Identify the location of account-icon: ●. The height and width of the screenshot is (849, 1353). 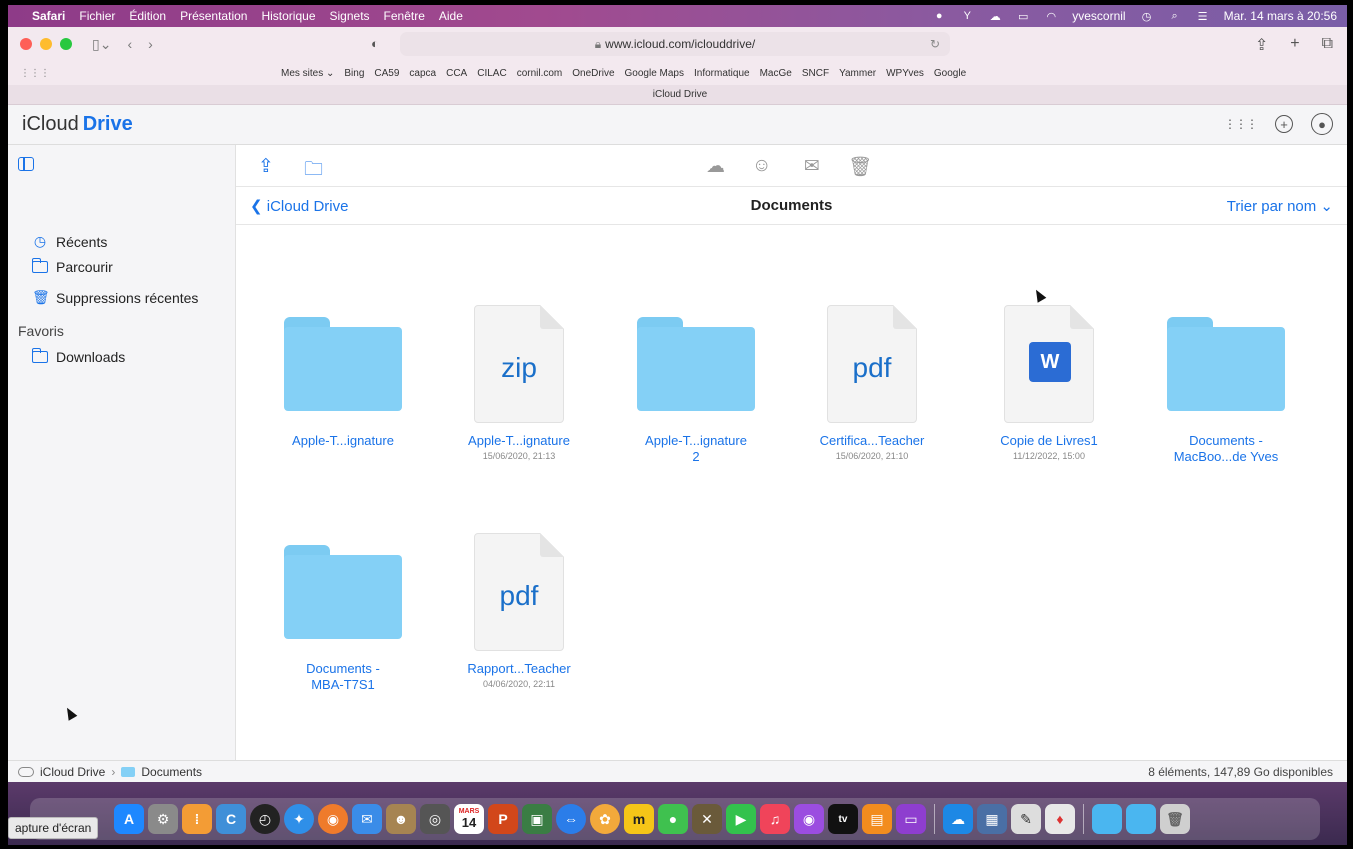
(1322, 124).